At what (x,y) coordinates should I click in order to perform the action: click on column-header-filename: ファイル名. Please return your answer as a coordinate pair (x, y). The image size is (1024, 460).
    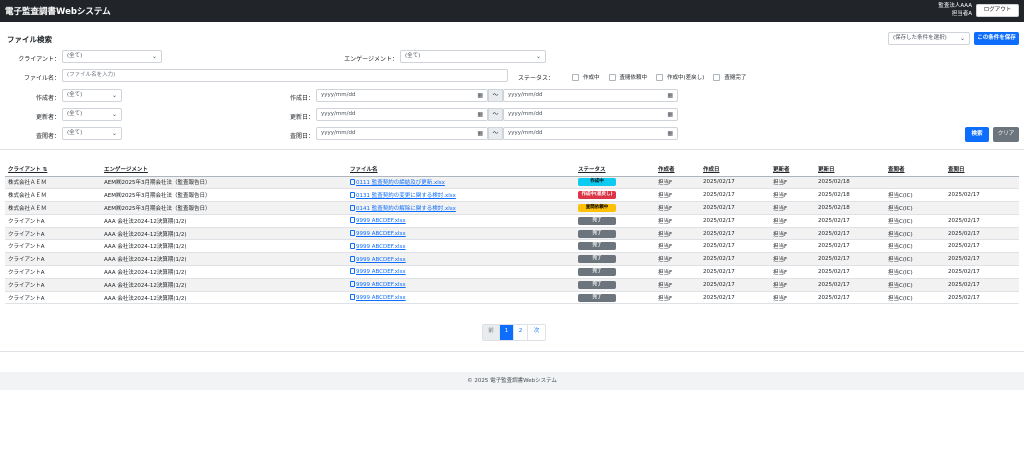
    Looking at the image, I should click on (461, 170).